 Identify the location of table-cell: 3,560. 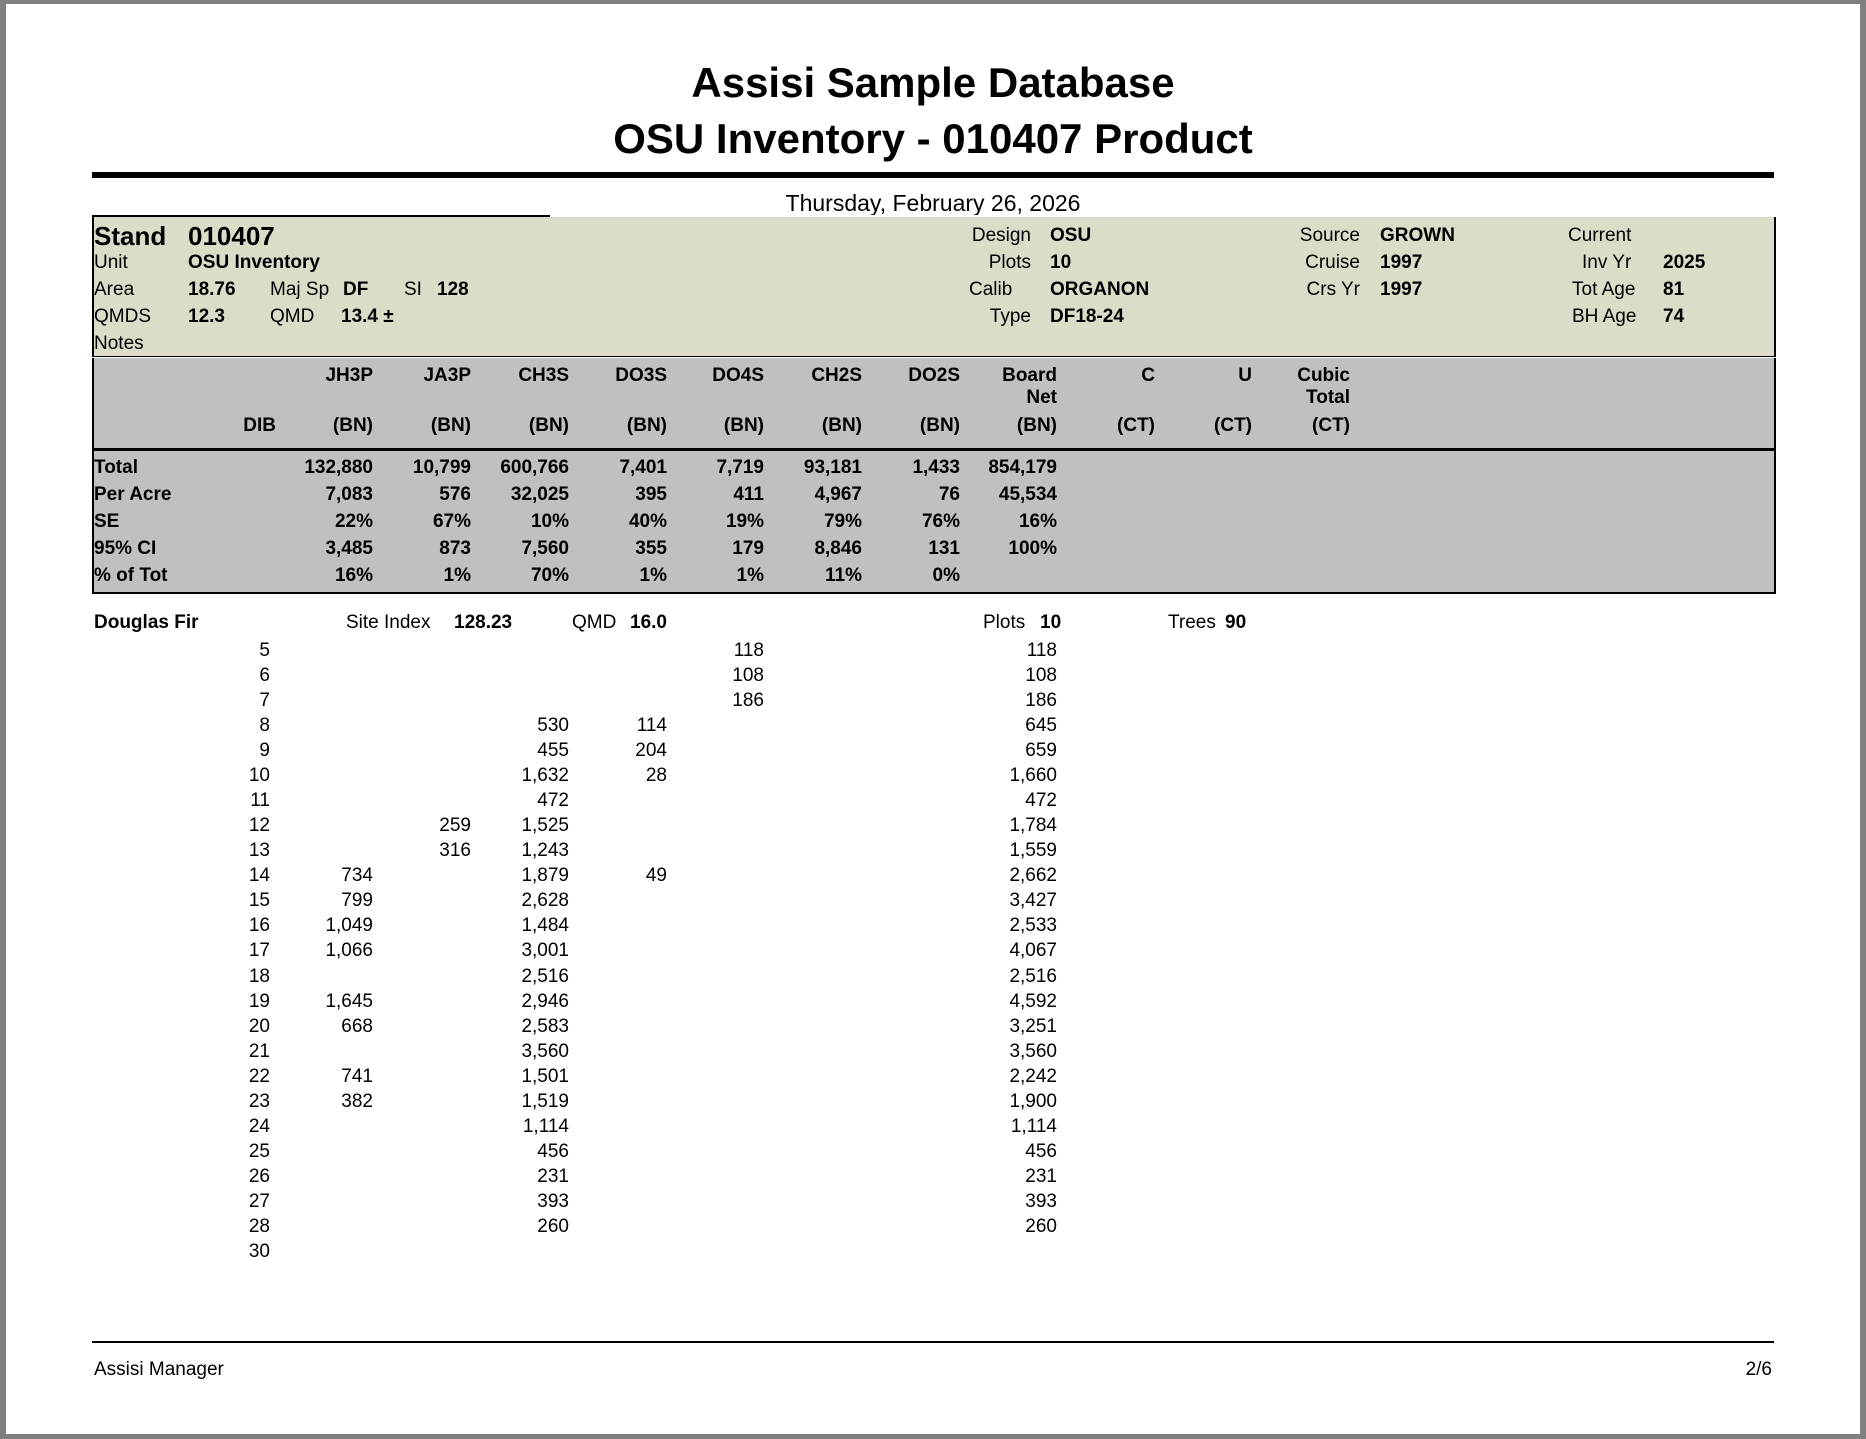
(1033, 1051).